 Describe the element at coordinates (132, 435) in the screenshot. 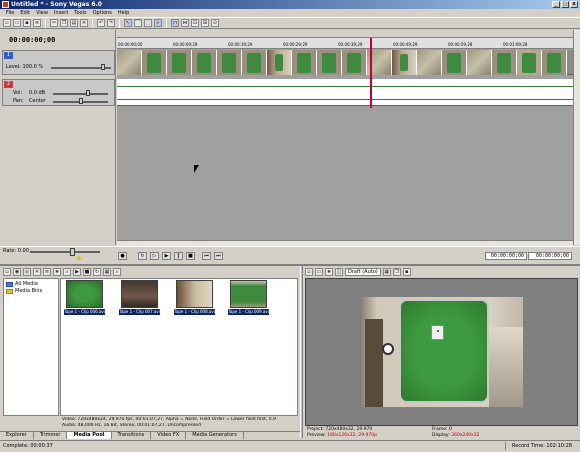

I see `tab-transitions: Transitions` at that location.